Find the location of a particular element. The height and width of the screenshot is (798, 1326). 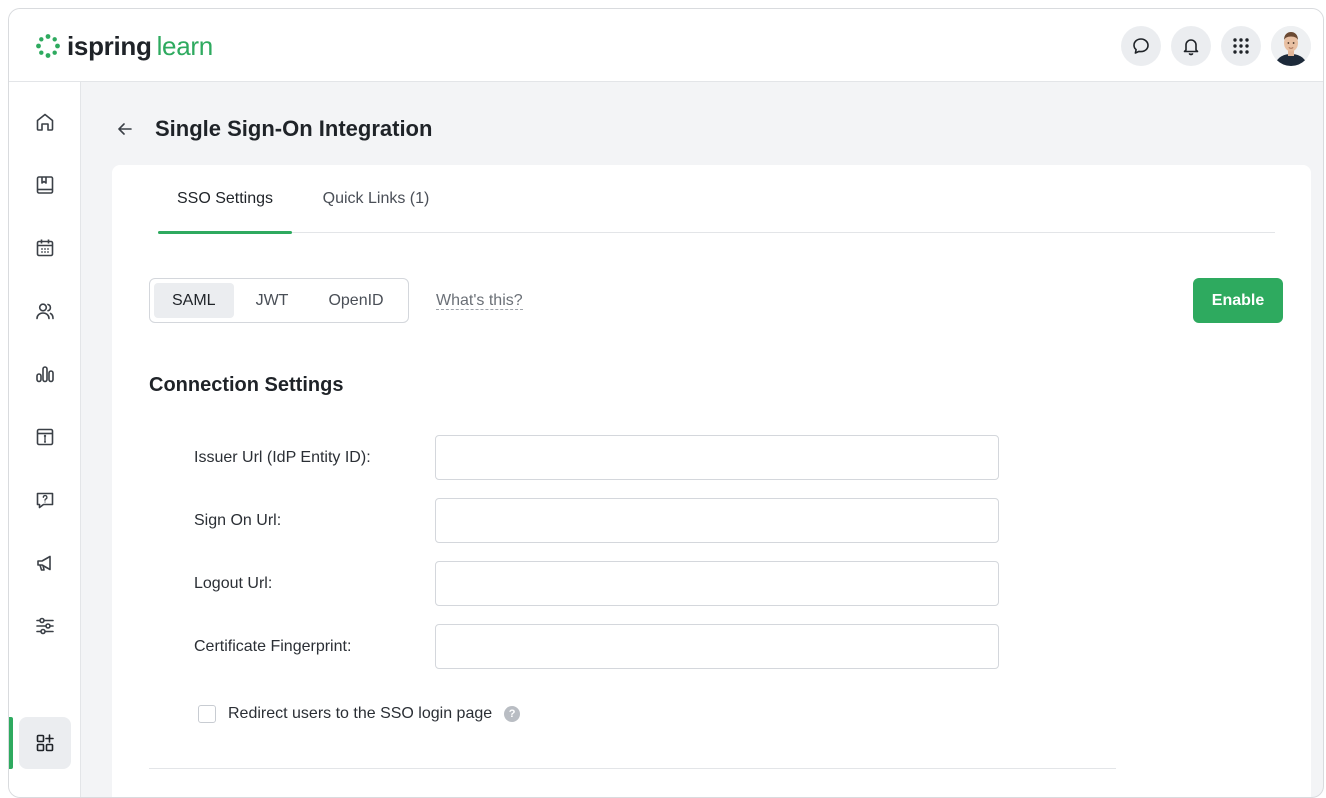

page-header: Single Sign-On Integration is located at coordinates (272, 129).